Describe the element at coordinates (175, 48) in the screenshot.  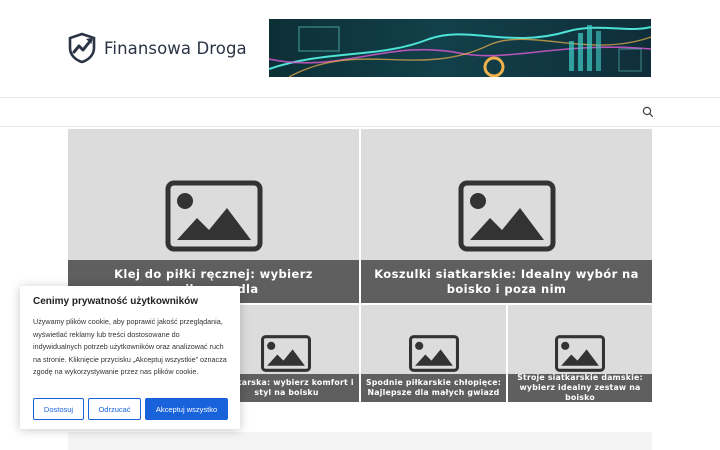
I see `site-name: Finansowa Droga` at that location.